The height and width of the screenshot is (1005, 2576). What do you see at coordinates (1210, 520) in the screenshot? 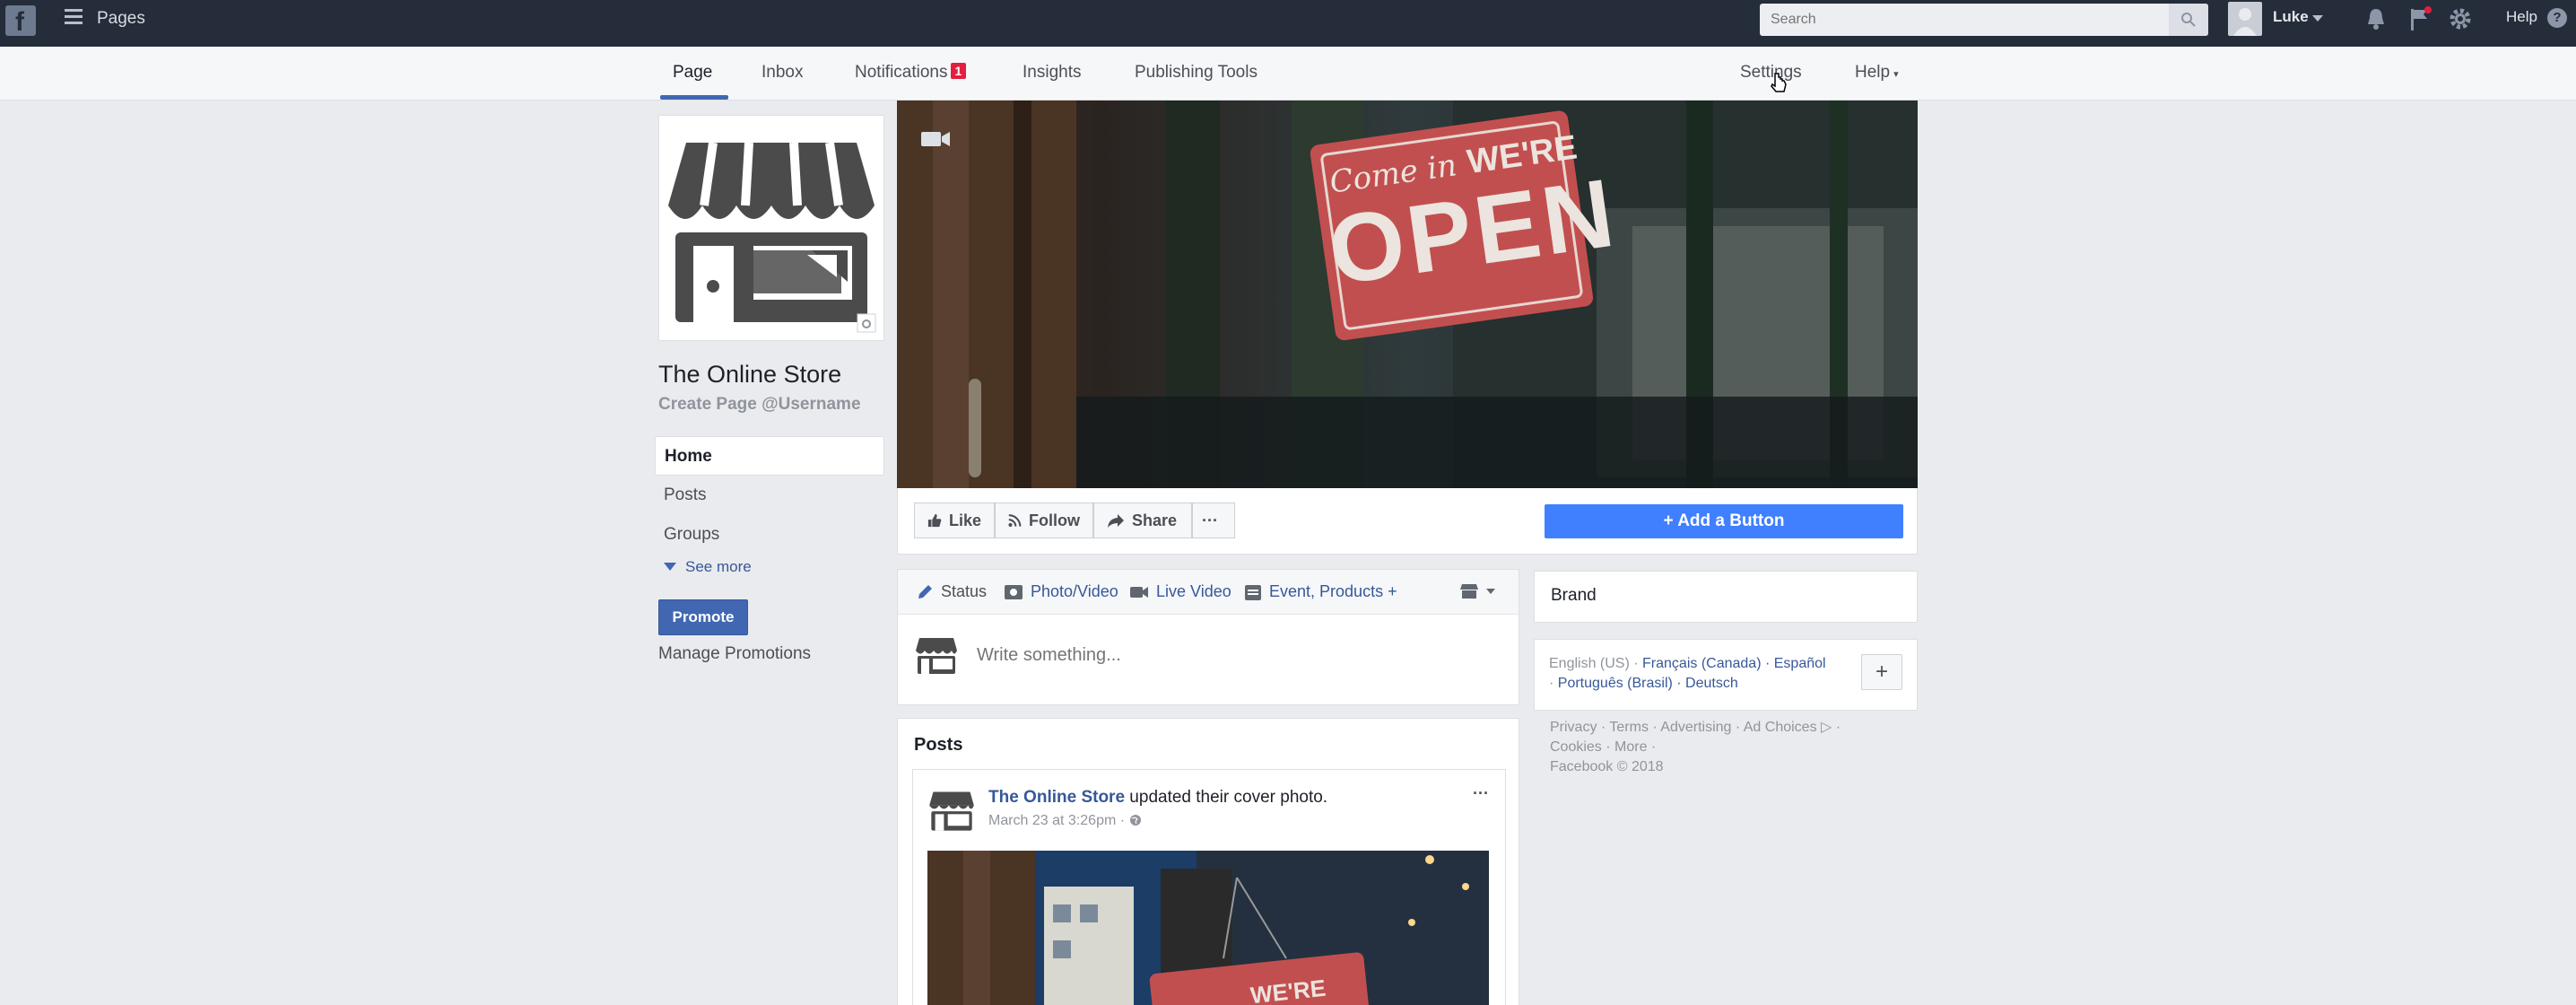
I see `more-dots-icon: ···` at bounding box center [1210, 520].